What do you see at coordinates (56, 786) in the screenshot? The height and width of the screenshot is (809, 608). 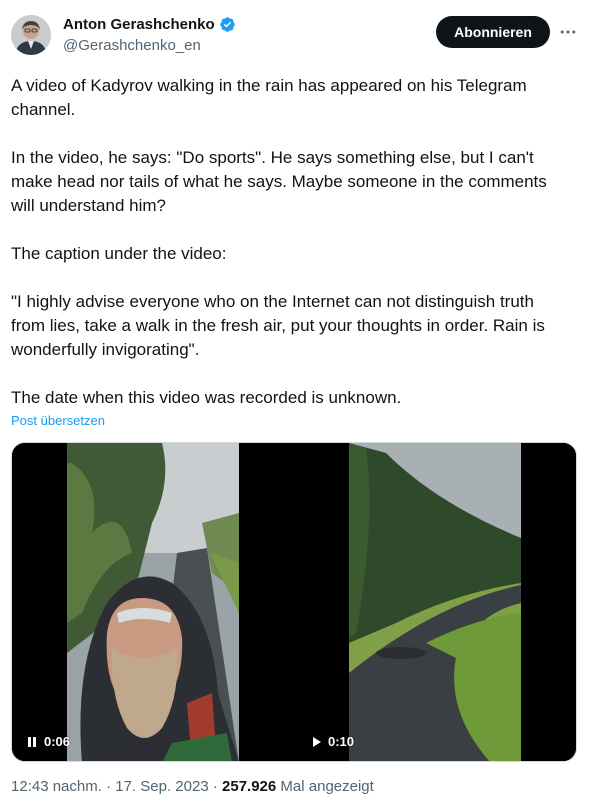 I see `post-time: 12:43 nachm.` at bounding box center [56, 786].